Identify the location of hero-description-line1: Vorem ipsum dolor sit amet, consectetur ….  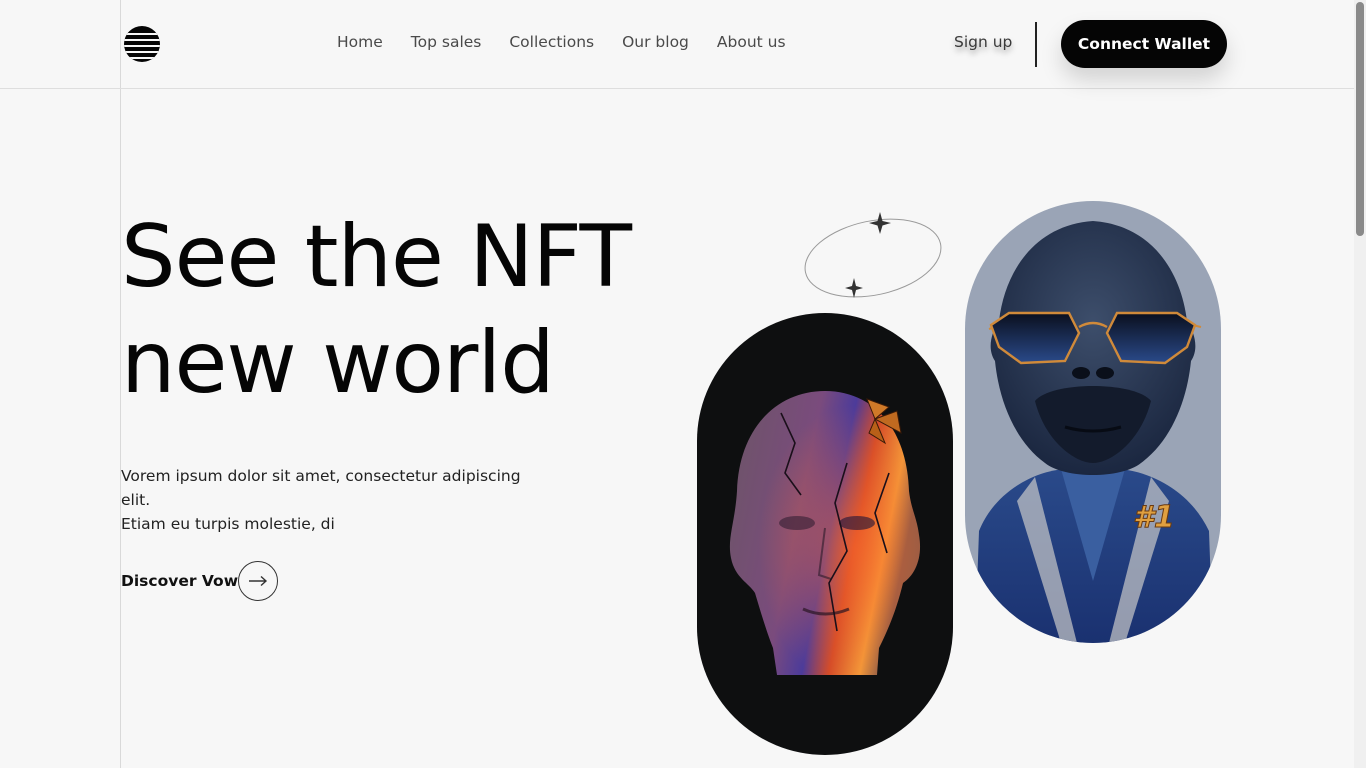
(321, 488).